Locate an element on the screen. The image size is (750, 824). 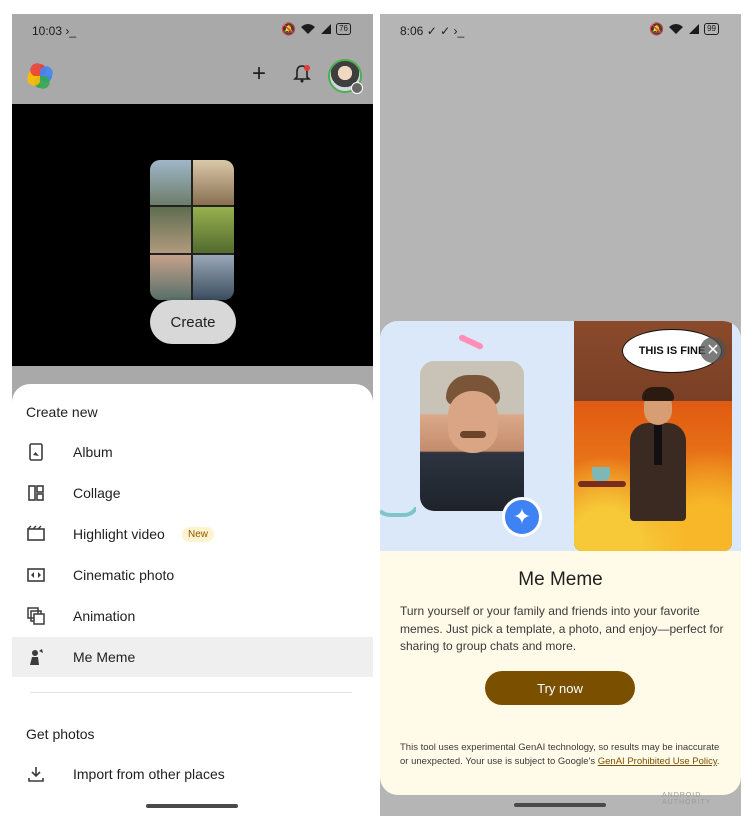
coffee-cup is located at coordinates (601, 474).